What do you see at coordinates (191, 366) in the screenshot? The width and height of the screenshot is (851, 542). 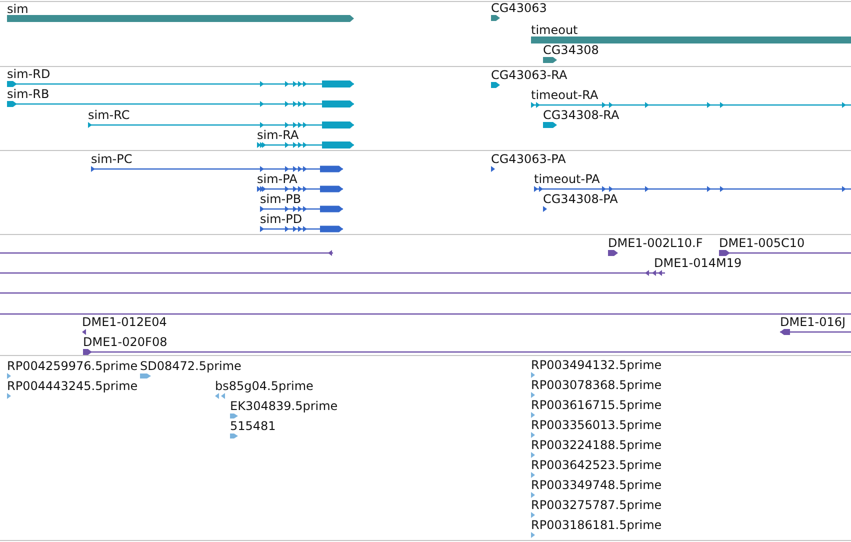 I see `feature-label: SD08472.5prime` at bounding box center [191, 366].